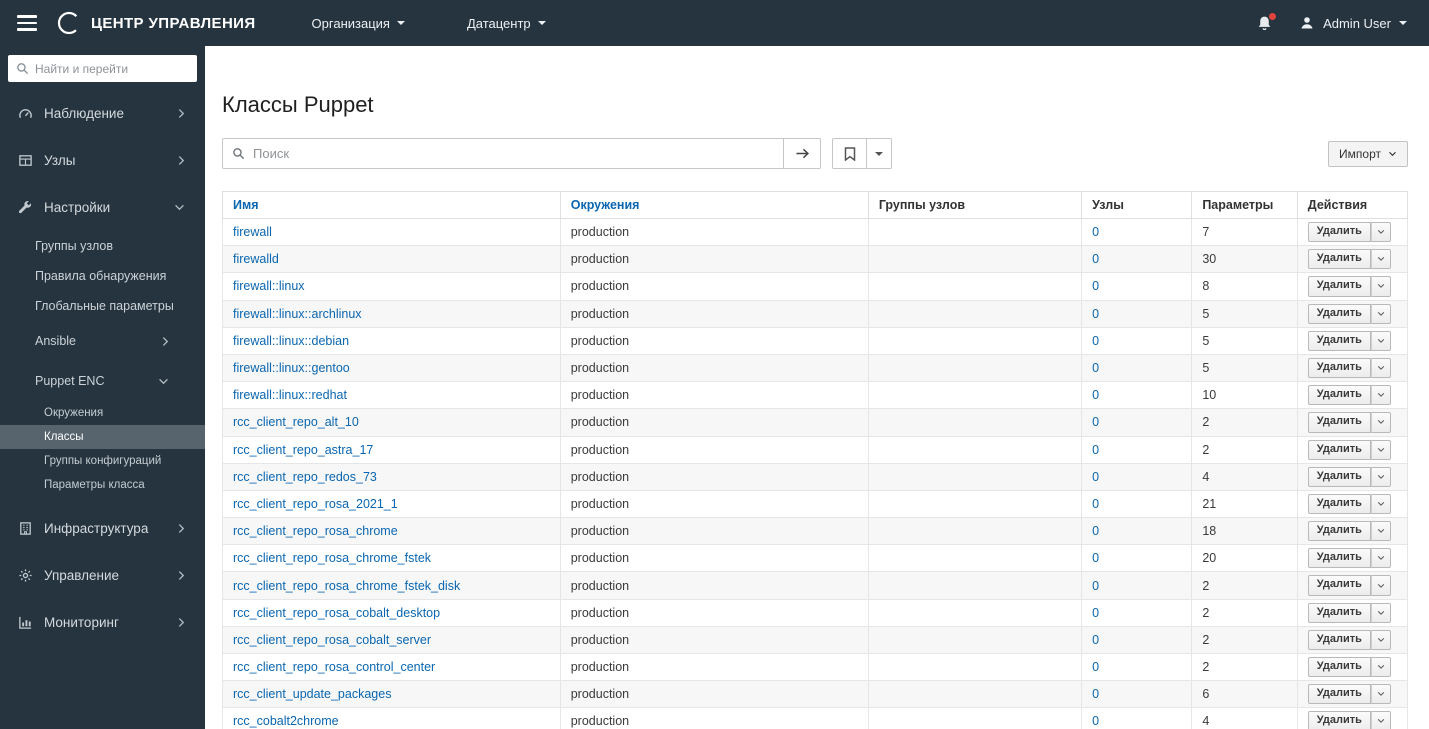 The height and width of the screenshot is (729, 1429). Describe the element at coordinates (1368, 153) in the screenshot. I see `import-button: Импорт` at that location.